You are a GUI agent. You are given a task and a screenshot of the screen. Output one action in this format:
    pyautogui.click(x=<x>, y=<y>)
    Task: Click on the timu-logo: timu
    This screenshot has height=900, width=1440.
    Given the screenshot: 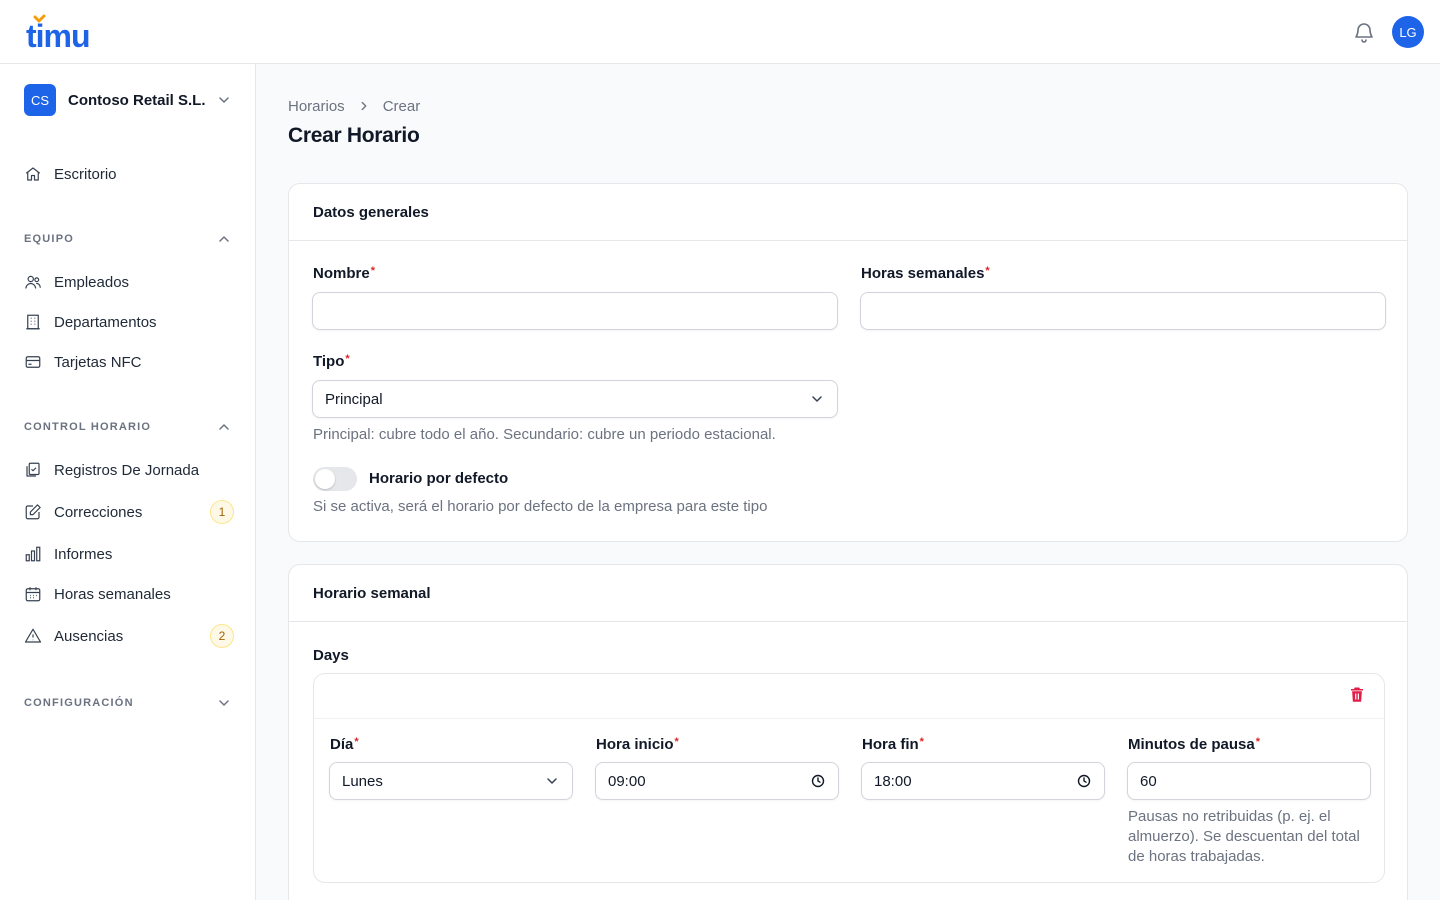 What is the action you would take?
    pyautogui.click(x=63, y=34)
    